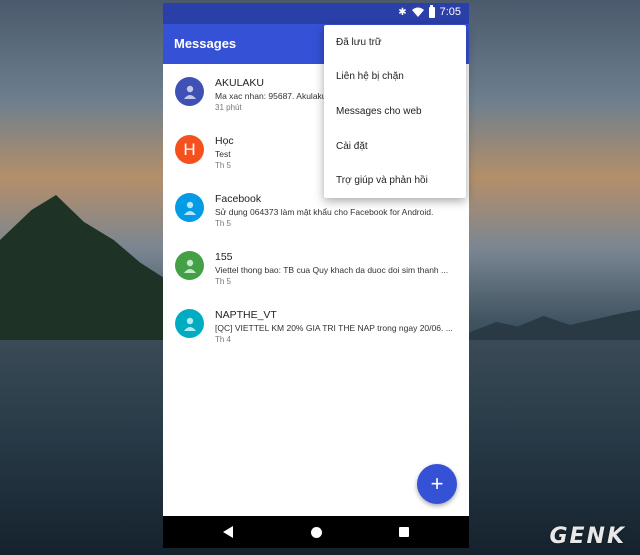 The width and height of the screenshot is (640, 555). Describe the element at coordinates (224, 141) in the screenshot. I see `conversation-name: Học` at that location.